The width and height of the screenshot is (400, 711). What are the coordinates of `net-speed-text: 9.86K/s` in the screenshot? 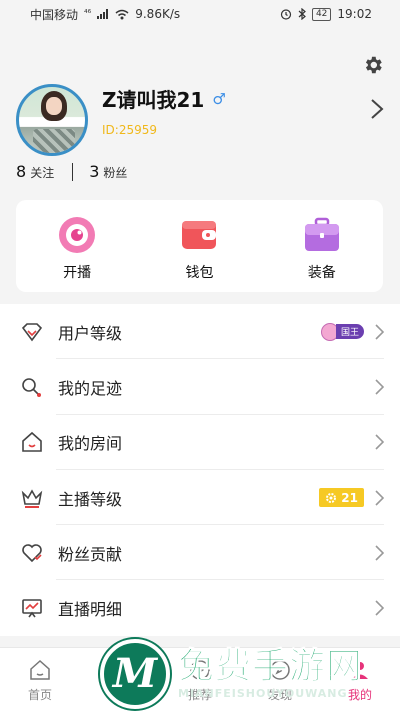 It's located at (158, 14).